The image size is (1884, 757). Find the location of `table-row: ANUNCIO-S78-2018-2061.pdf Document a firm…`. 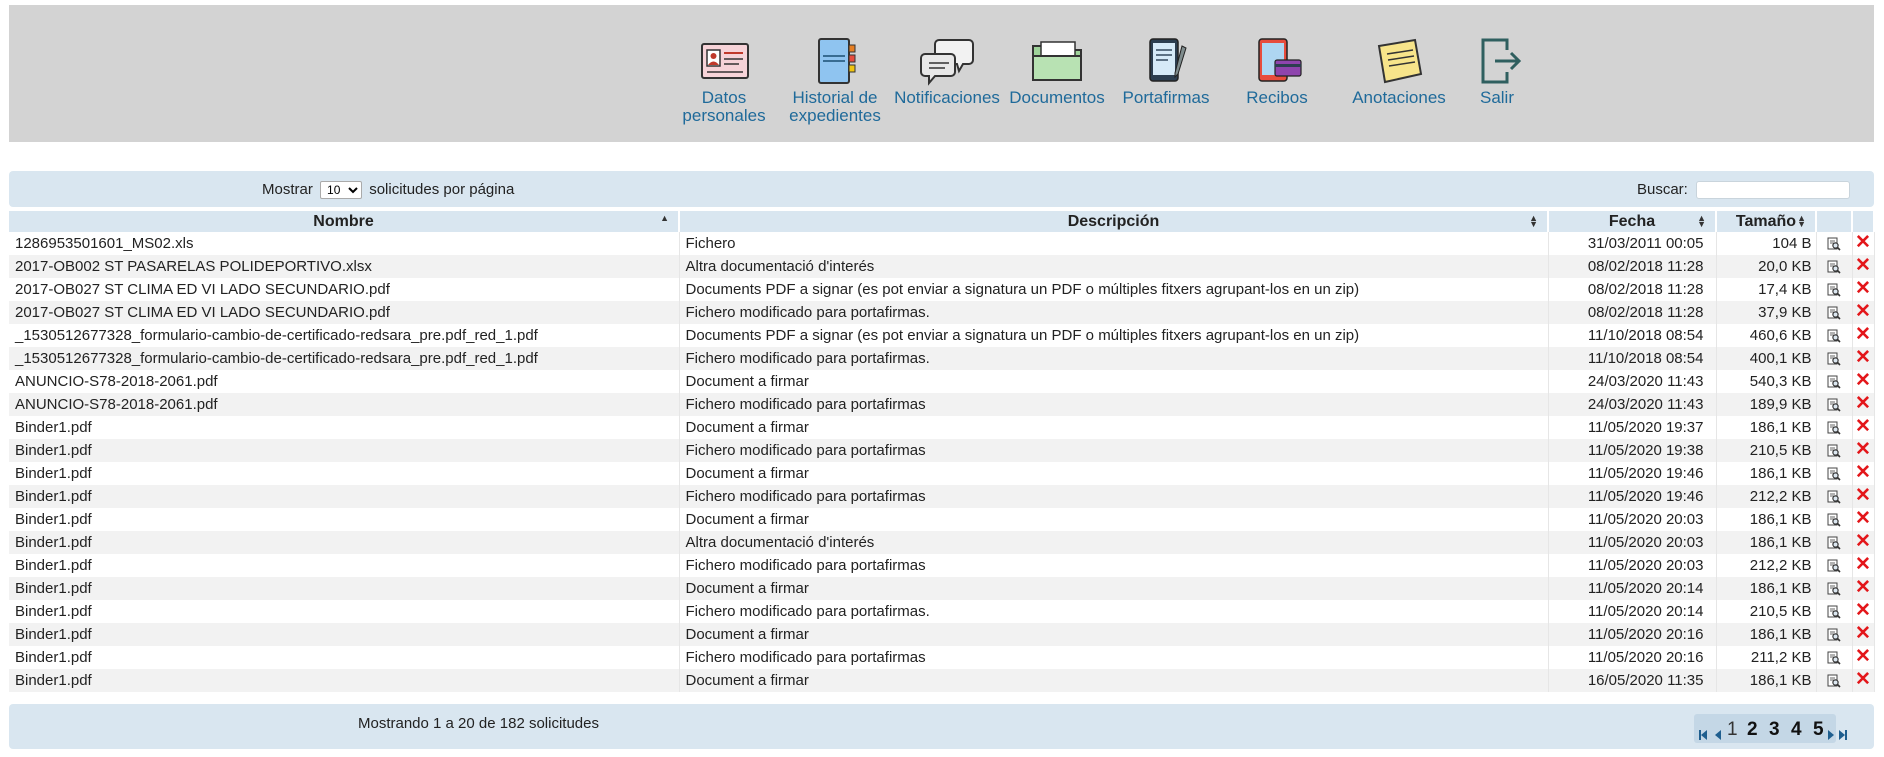

table-row: ANUNCIO-S78-2018-2061.pdf Document a firm… is located at coordinates (942, 381).